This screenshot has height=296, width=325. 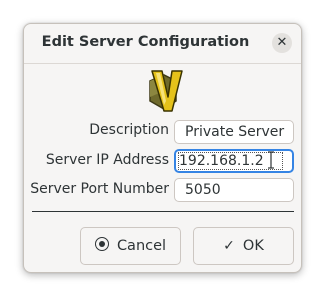 What do you see at coordinates (129, 130) in the screenshot?
I see `description-label: Description` at bounding box center [129, 130].